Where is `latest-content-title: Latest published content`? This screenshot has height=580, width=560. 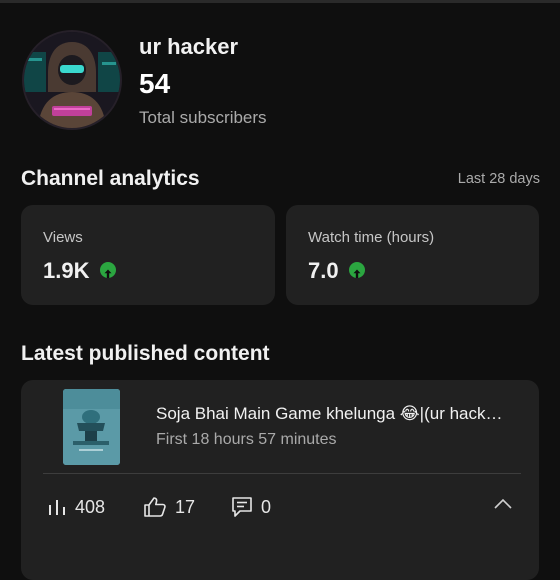 latest-content-title: Latest published content is located at coordinates (145, 353).